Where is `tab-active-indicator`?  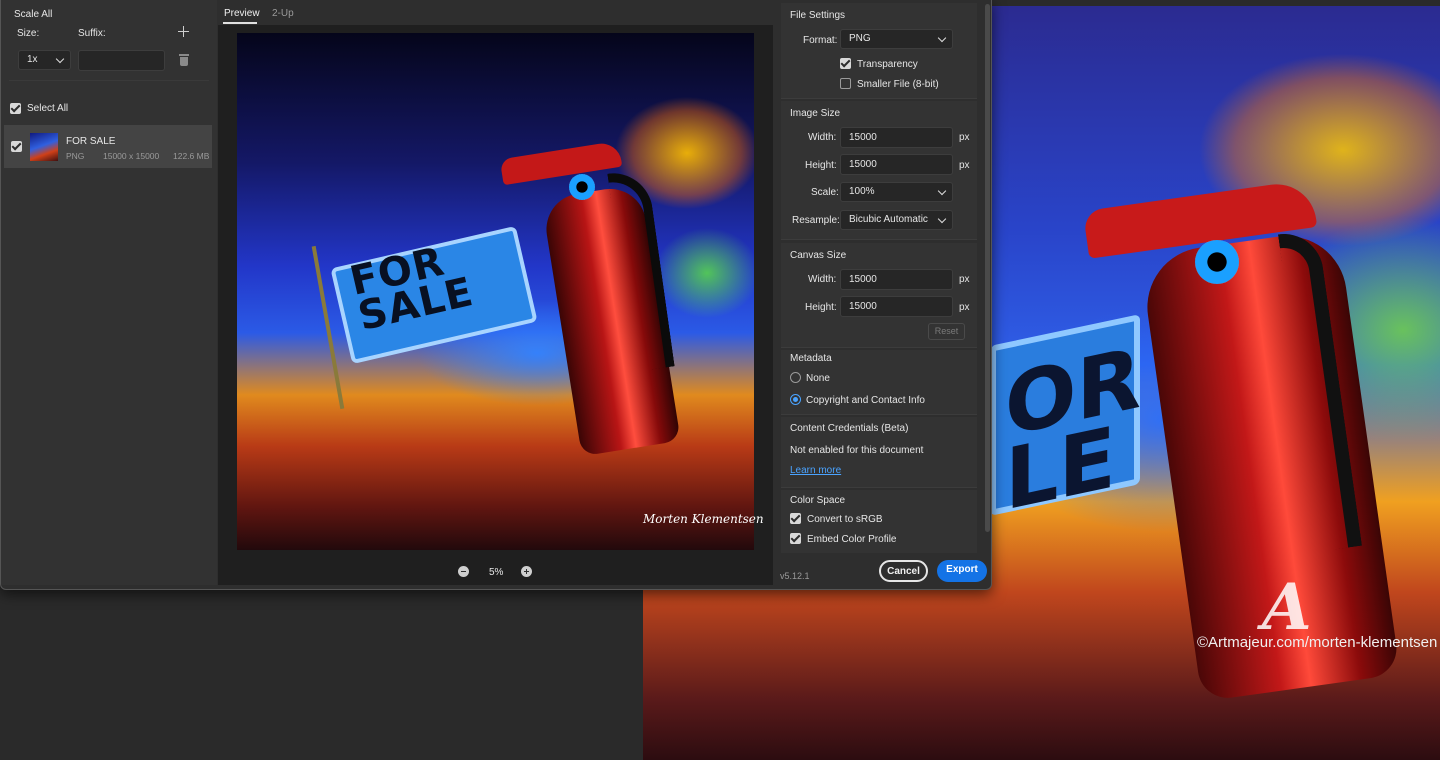
tab-active-indicator is located at coordinates (240, 23).